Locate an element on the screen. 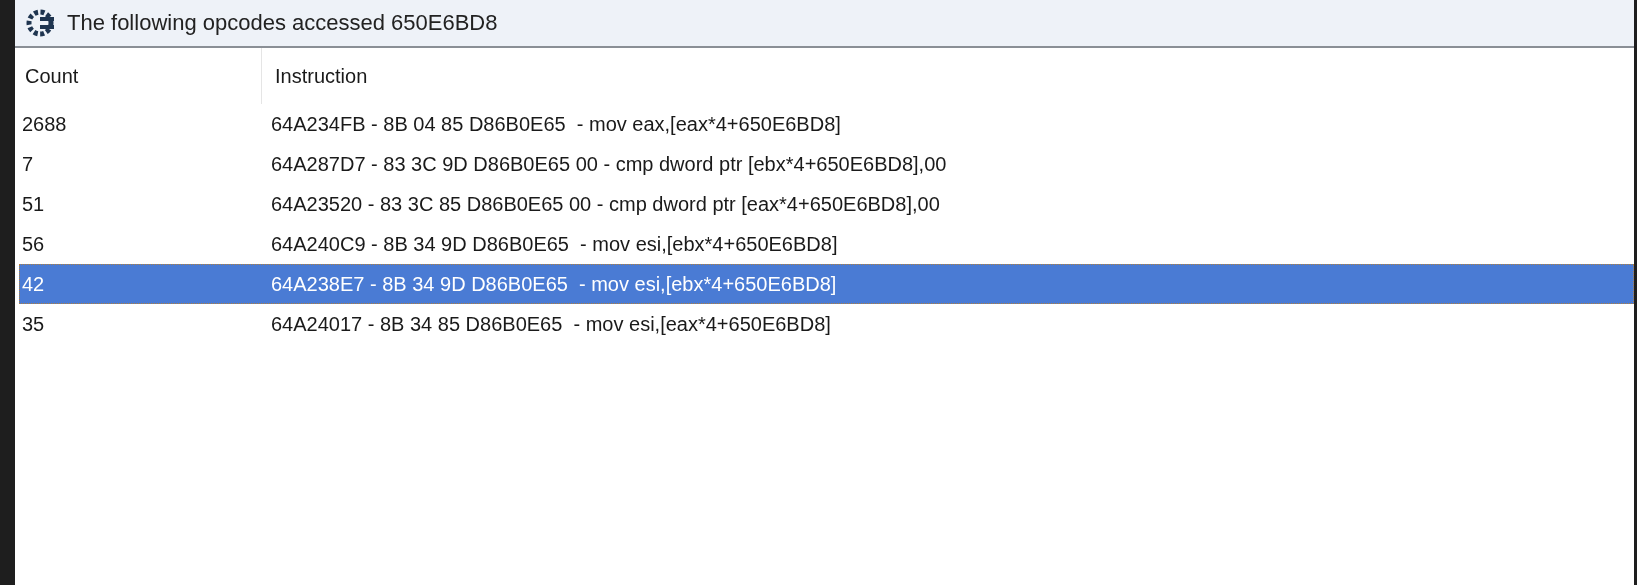 The image size is (1637, 585). count-cell-text: 51 is located at coordinates (33, 204).